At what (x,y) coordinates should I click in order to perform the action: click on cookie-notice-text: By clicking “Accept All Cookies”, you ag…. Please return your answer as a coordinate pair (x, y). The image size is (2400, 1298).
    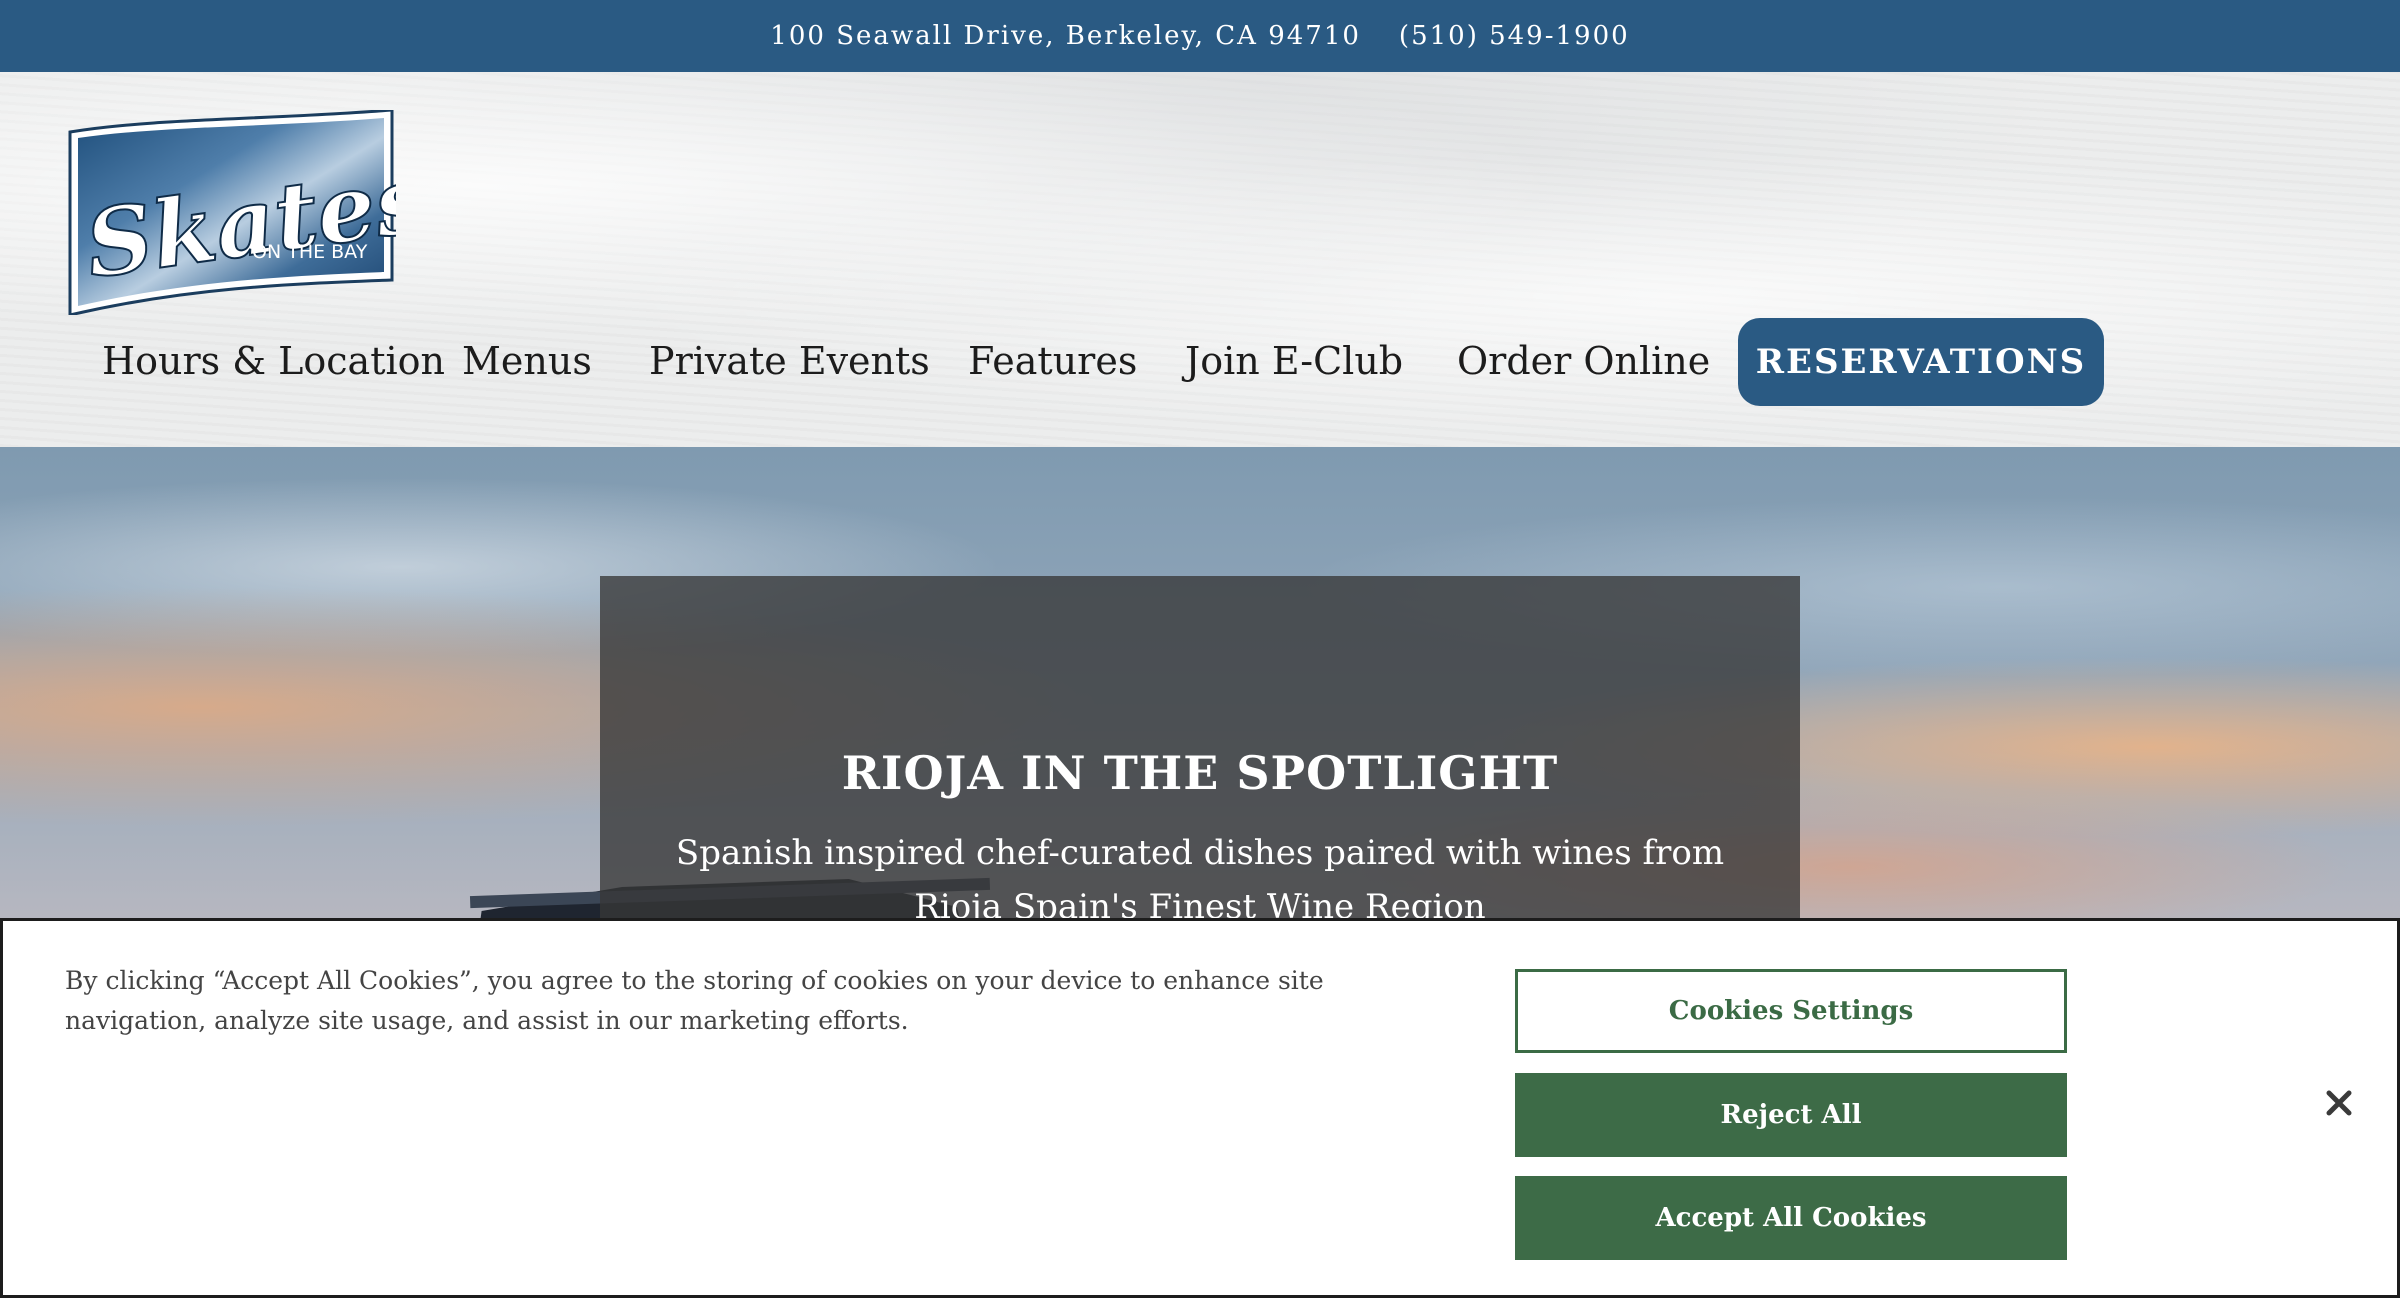
    Looking at the image, I should click on (694, 1000).